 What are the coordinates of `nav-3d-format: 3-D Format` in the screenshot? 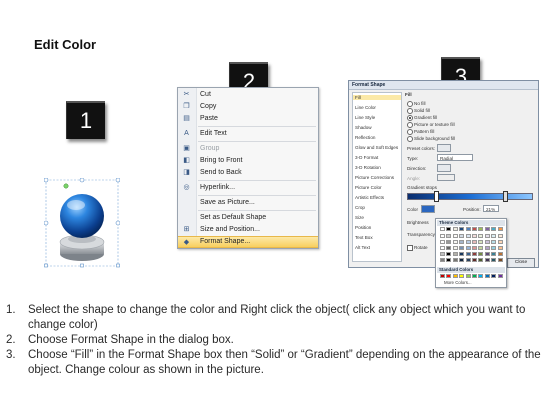 It's located at (366, 157).